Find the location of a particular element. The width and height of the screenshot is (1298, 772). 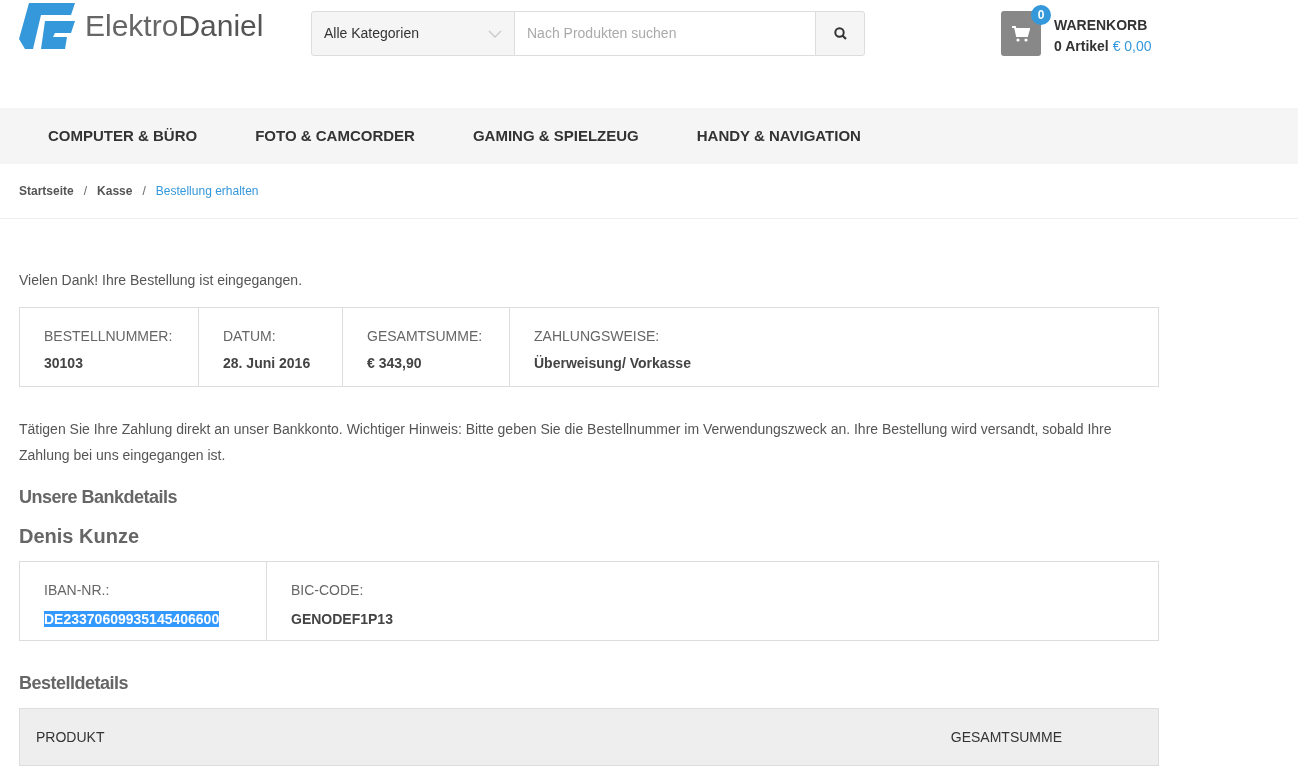

breadcrumb-link: Startseite is located at coordinates (46, 191).